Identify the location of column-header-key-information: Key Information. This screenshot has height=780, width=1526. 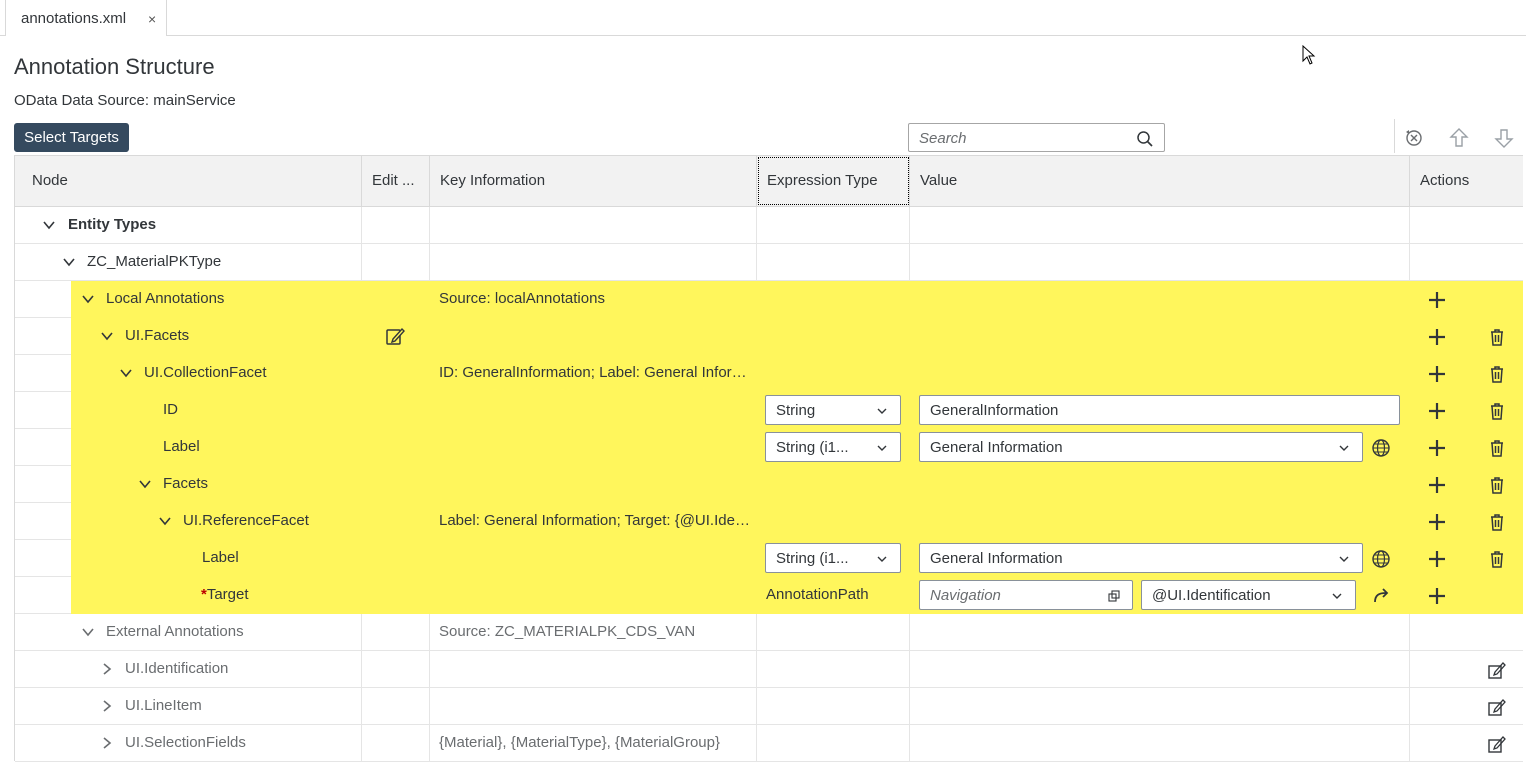
(593, 181).